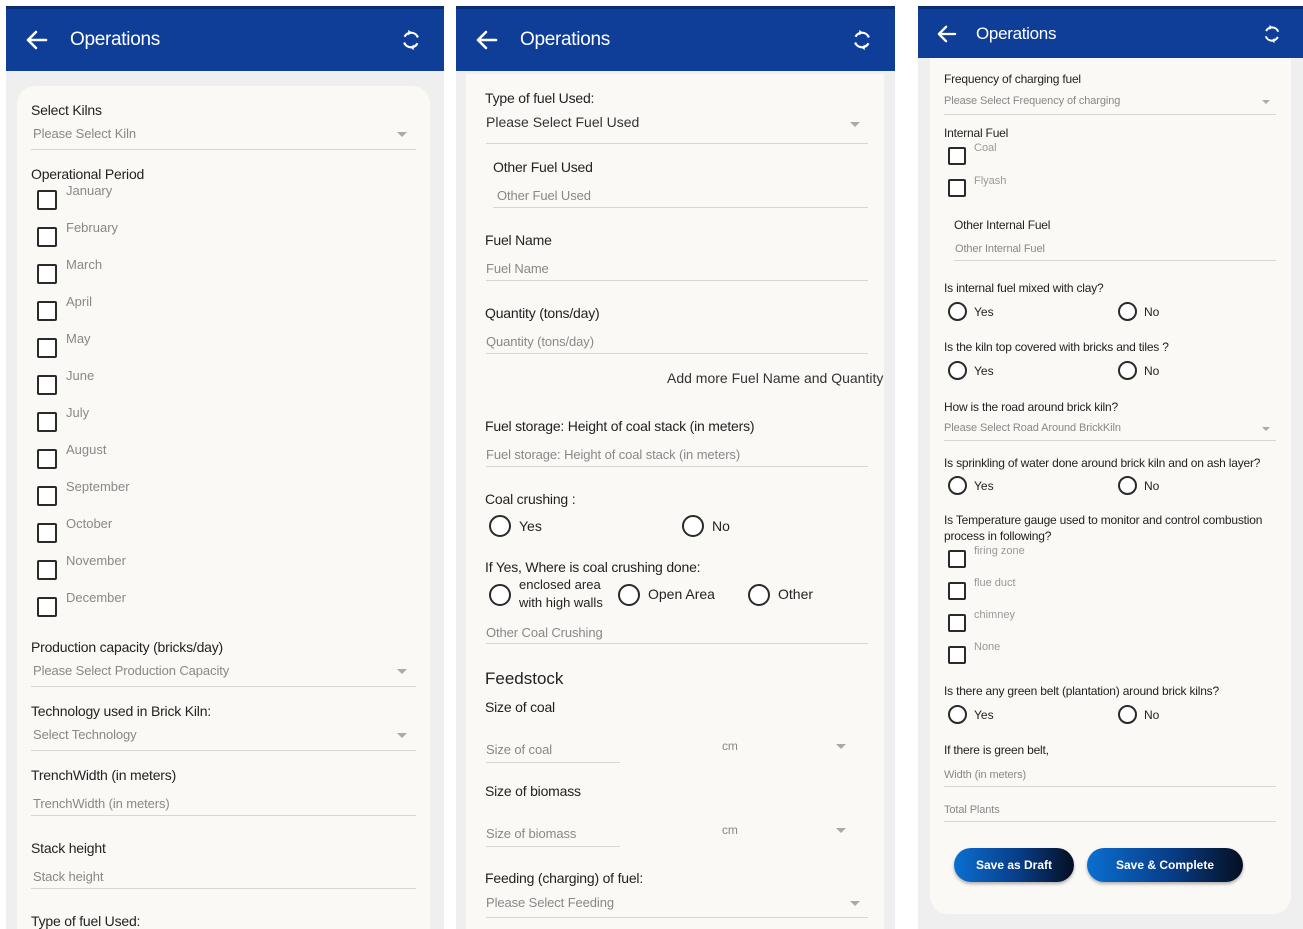  Describe the element at coordinates (1014, 865) in the screenshot. I see `save-draft-button: Save as Draft` at that location.